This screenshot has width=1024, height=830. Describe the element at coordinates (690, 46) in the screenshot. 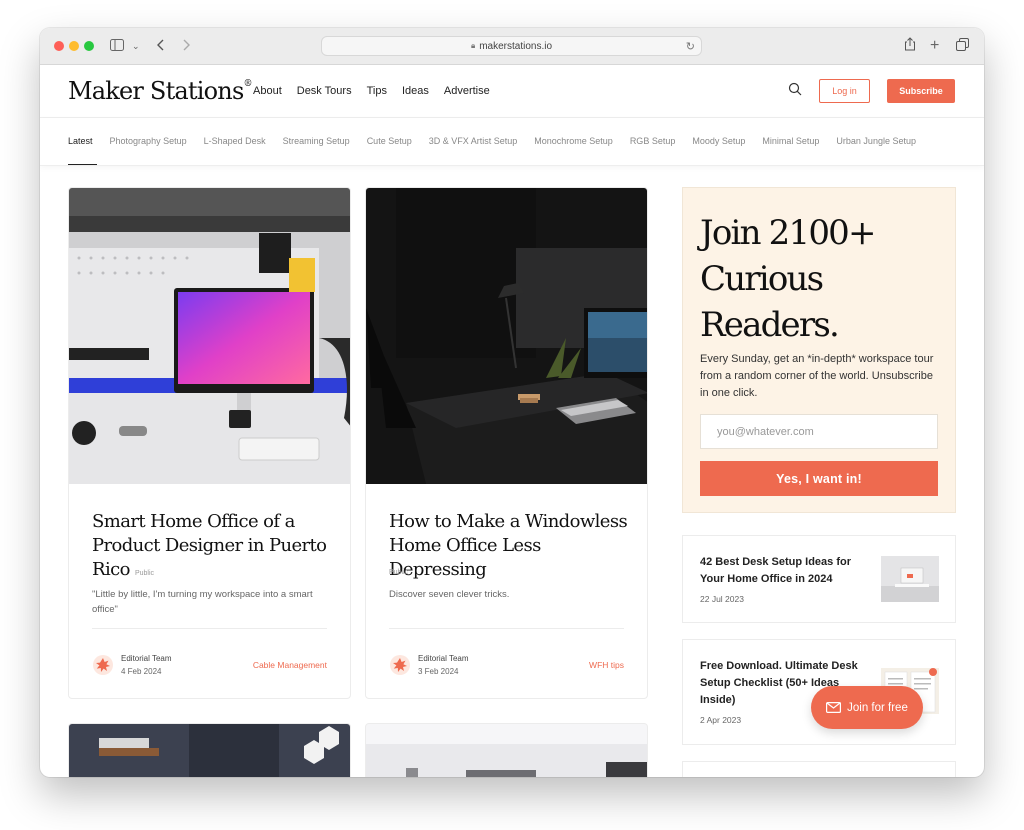

I see `reload-icon: ↻` at that location.